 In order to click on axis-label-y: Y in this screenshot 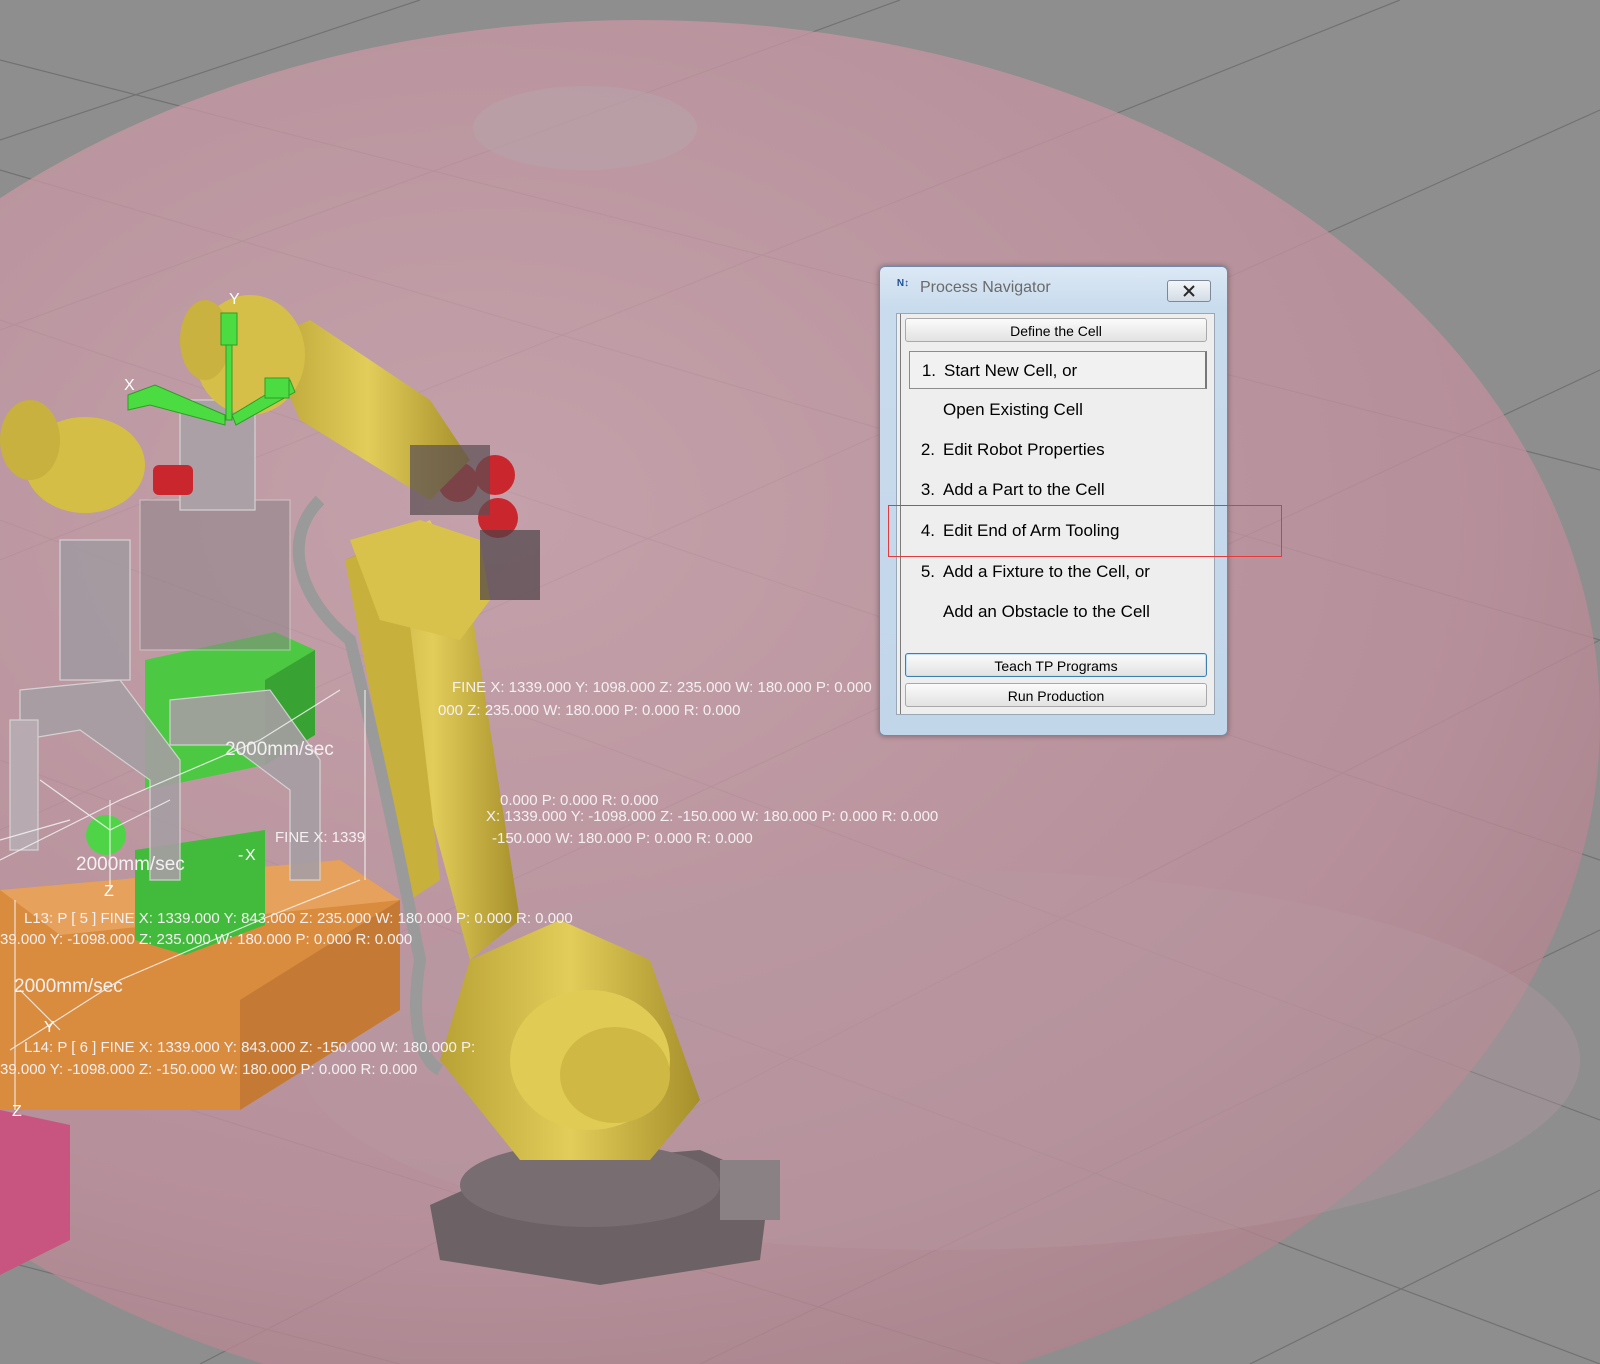, I will do `click(234, 299)`.